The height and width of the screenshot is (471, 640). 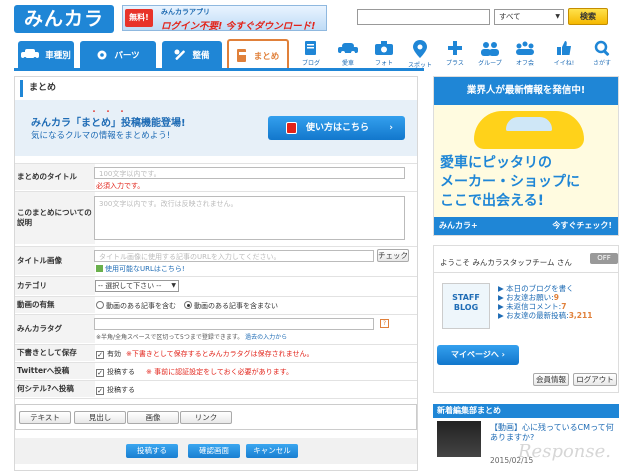 I want to click on nav-spot: スポット, so click(x=420, y=54).